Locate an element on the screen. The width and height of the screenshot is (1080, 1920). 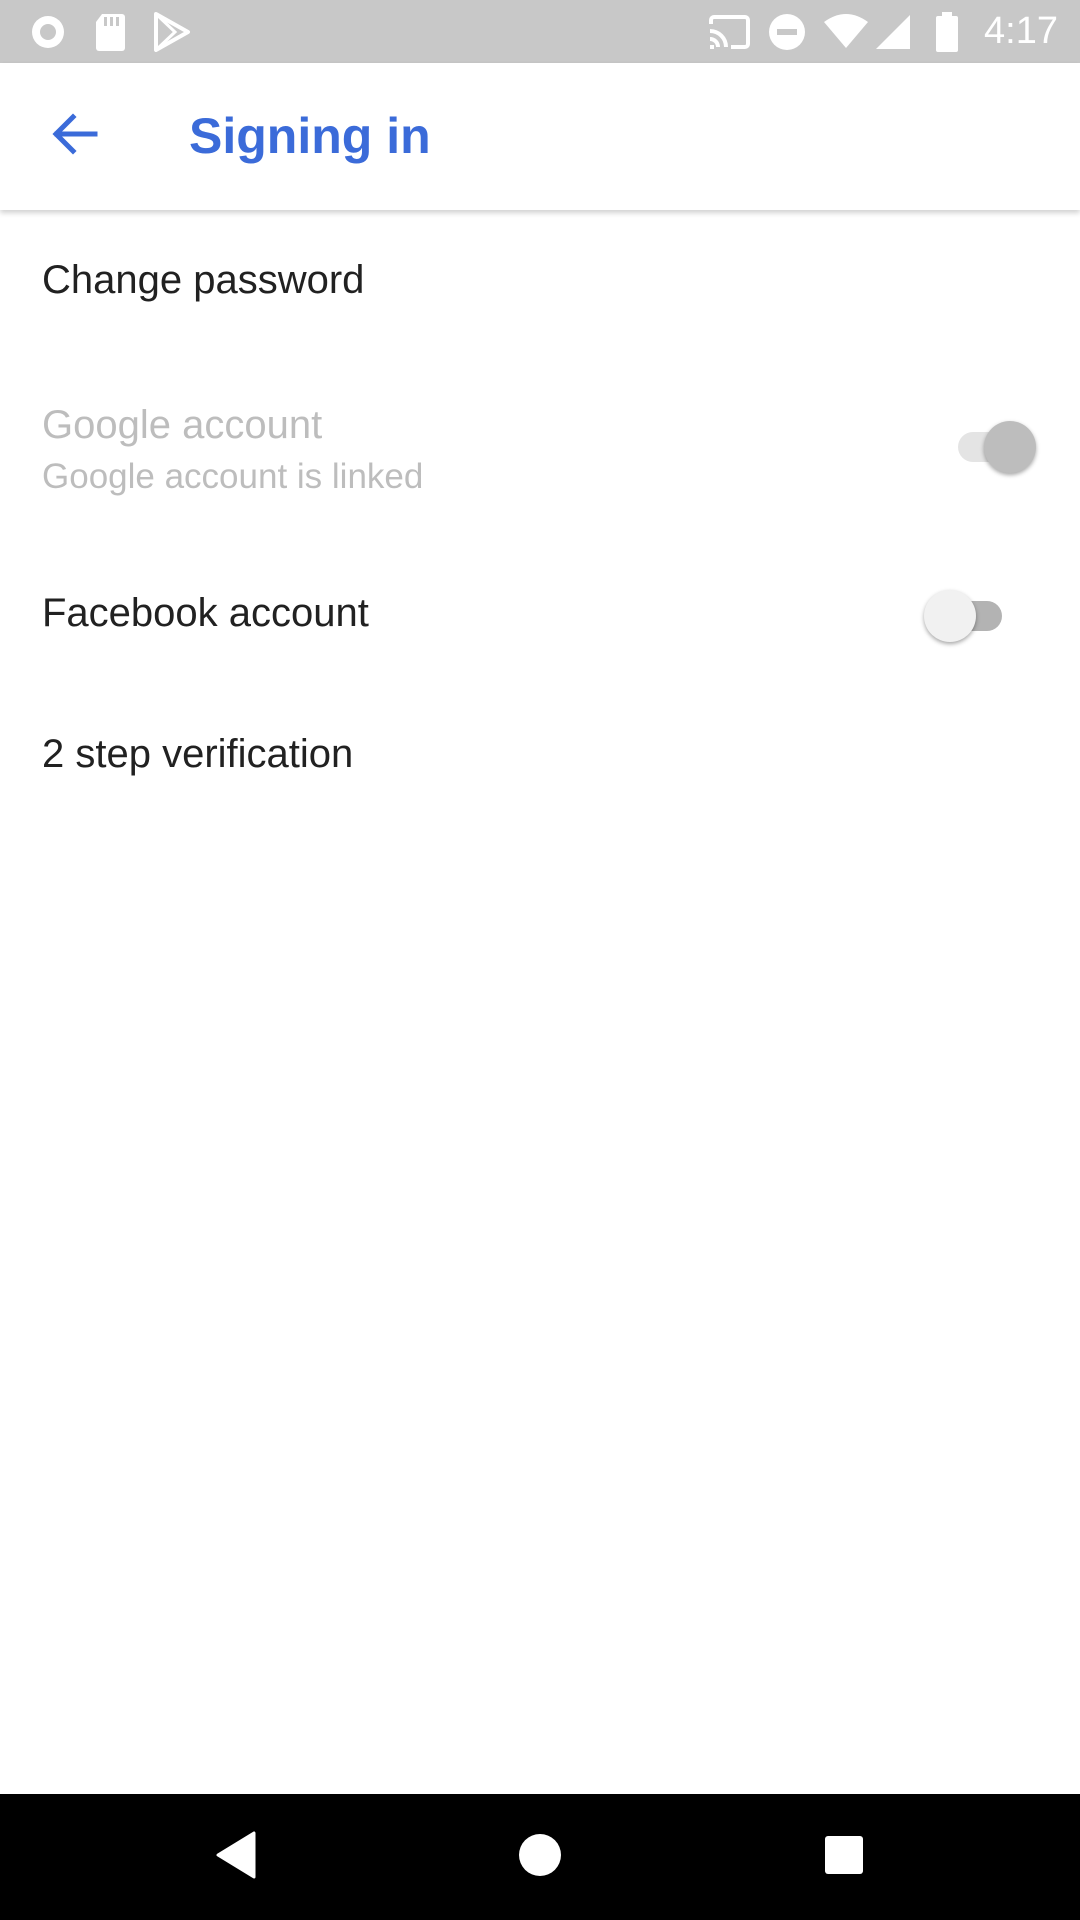
recents-square-icon is located at coordinates (844, 1857).